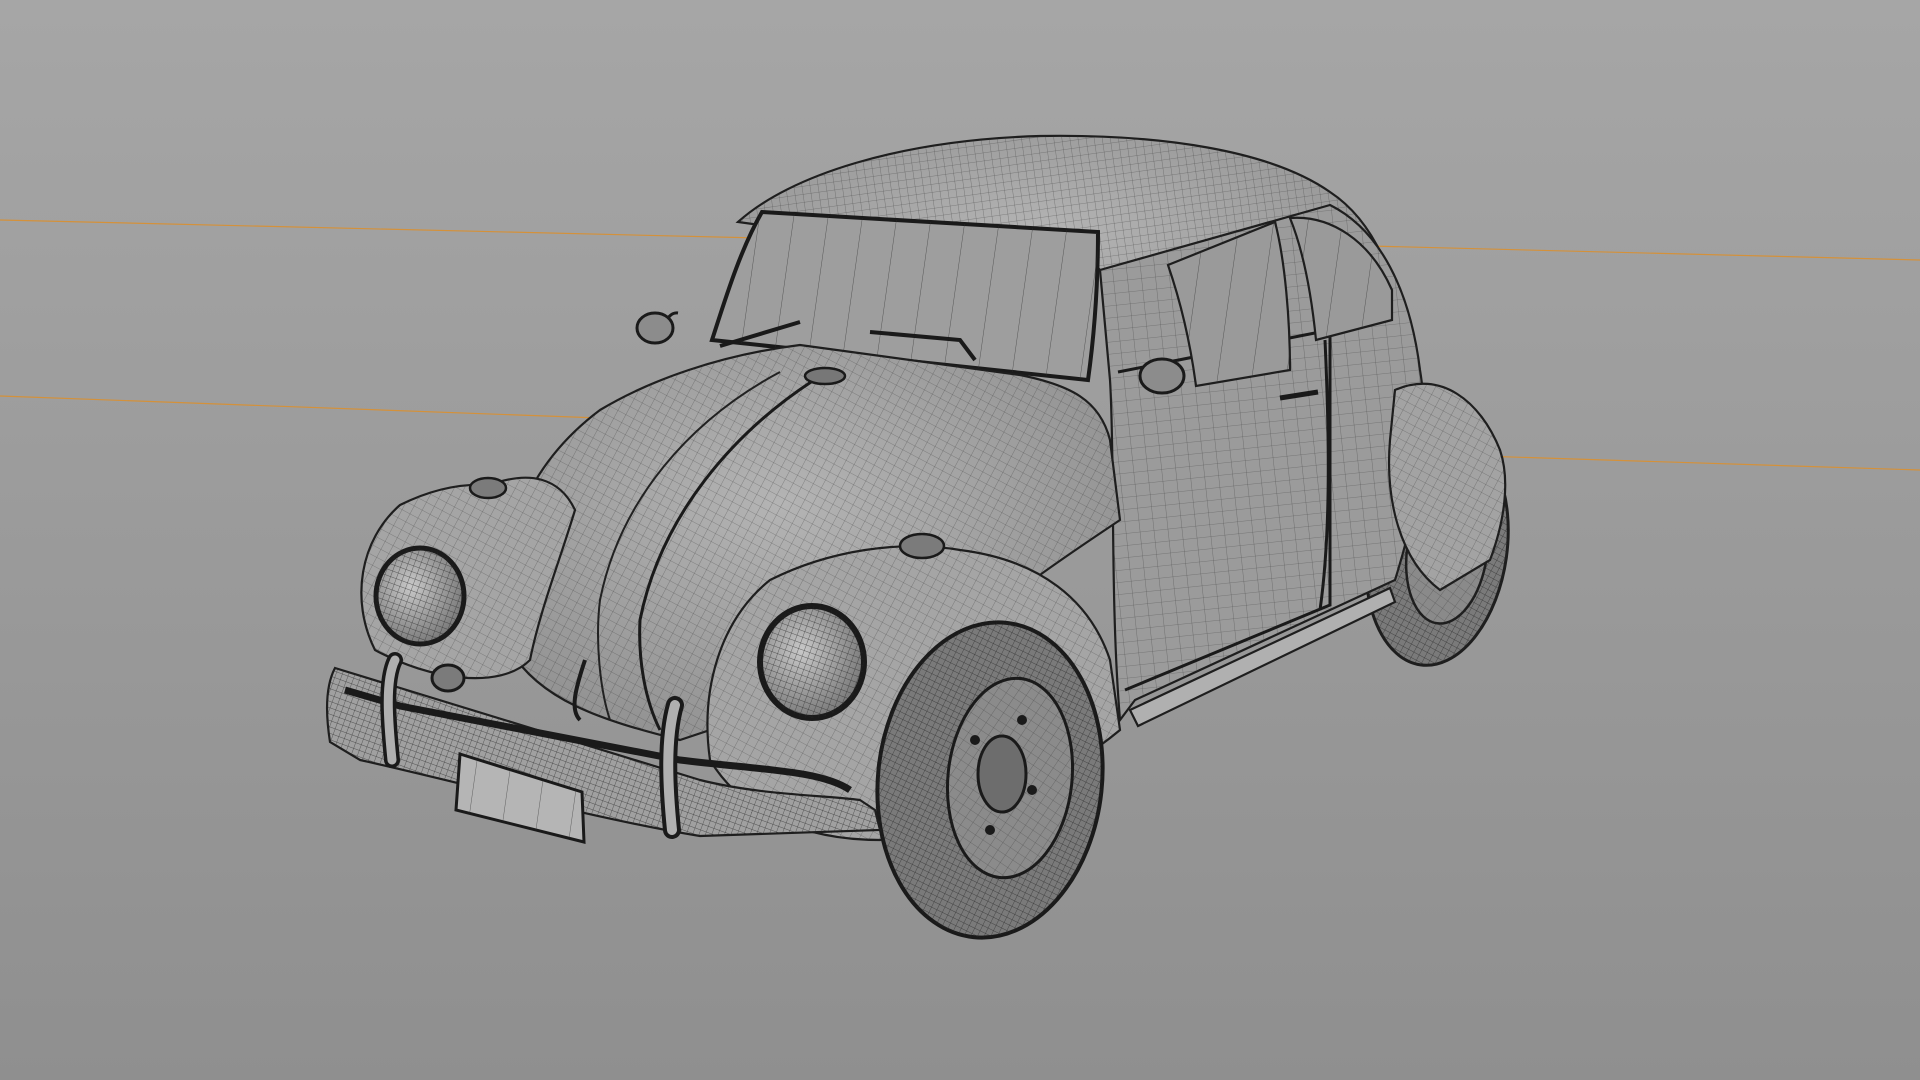 The width and height of the screenshot is (1920, 1080). Describe the element at coordinates (812, 662) in the screenshot. I see `right-headlamp` at that location.